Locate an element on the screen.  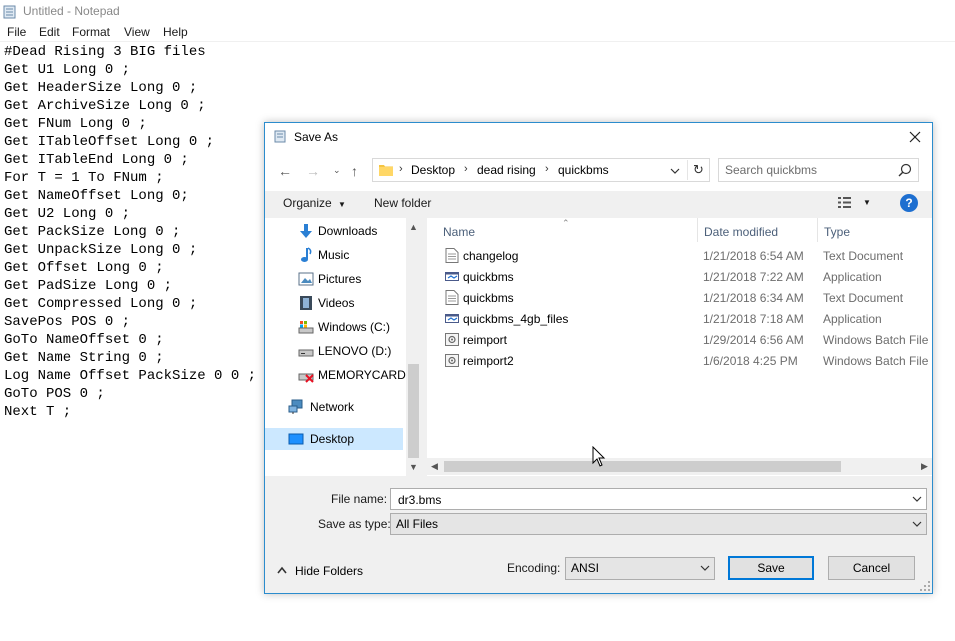
nav-item-label: Pictures is located at coordinates (340, 279).